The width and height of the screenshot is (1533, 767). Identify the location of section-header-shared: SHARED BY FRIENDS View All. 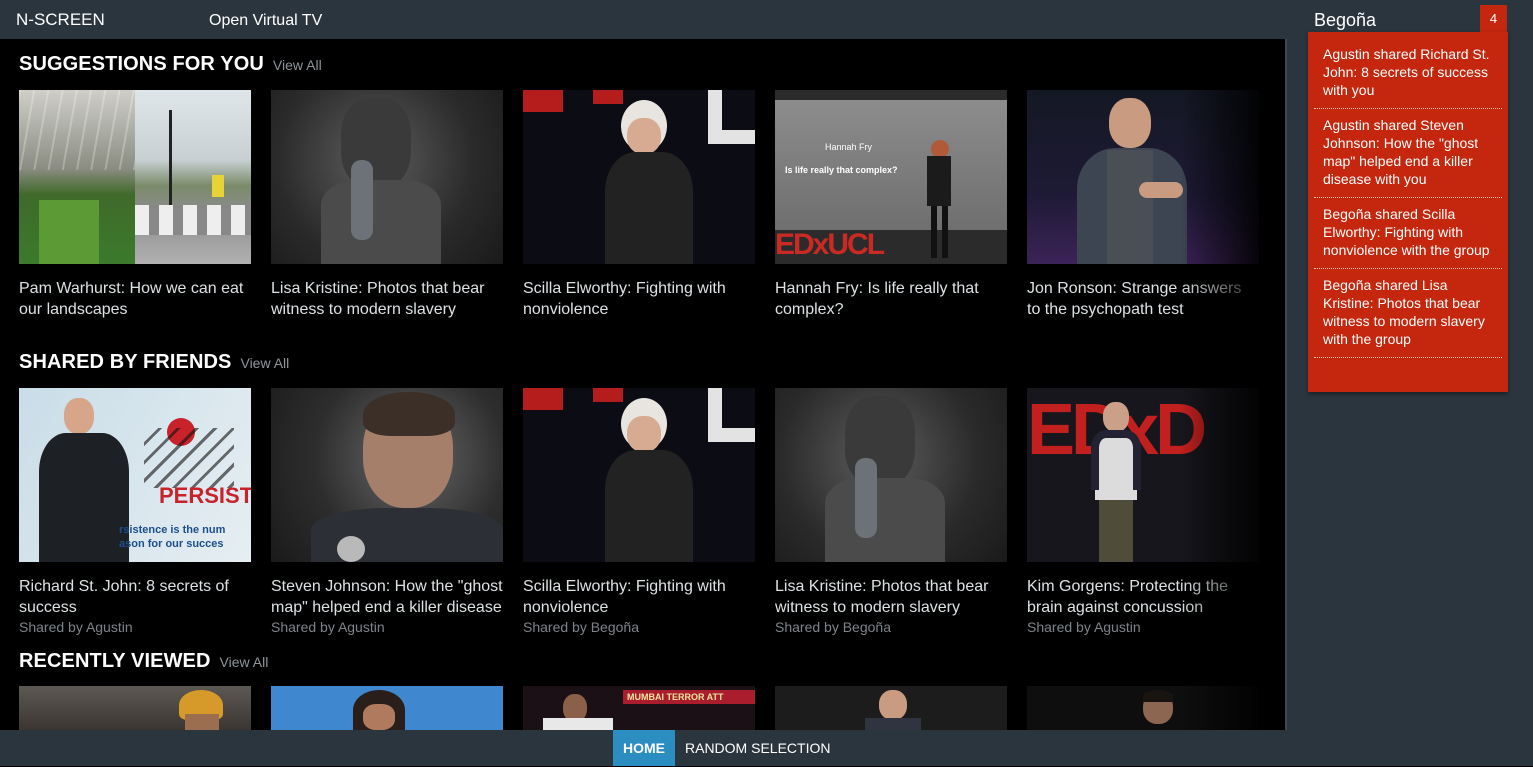
(154, 362).